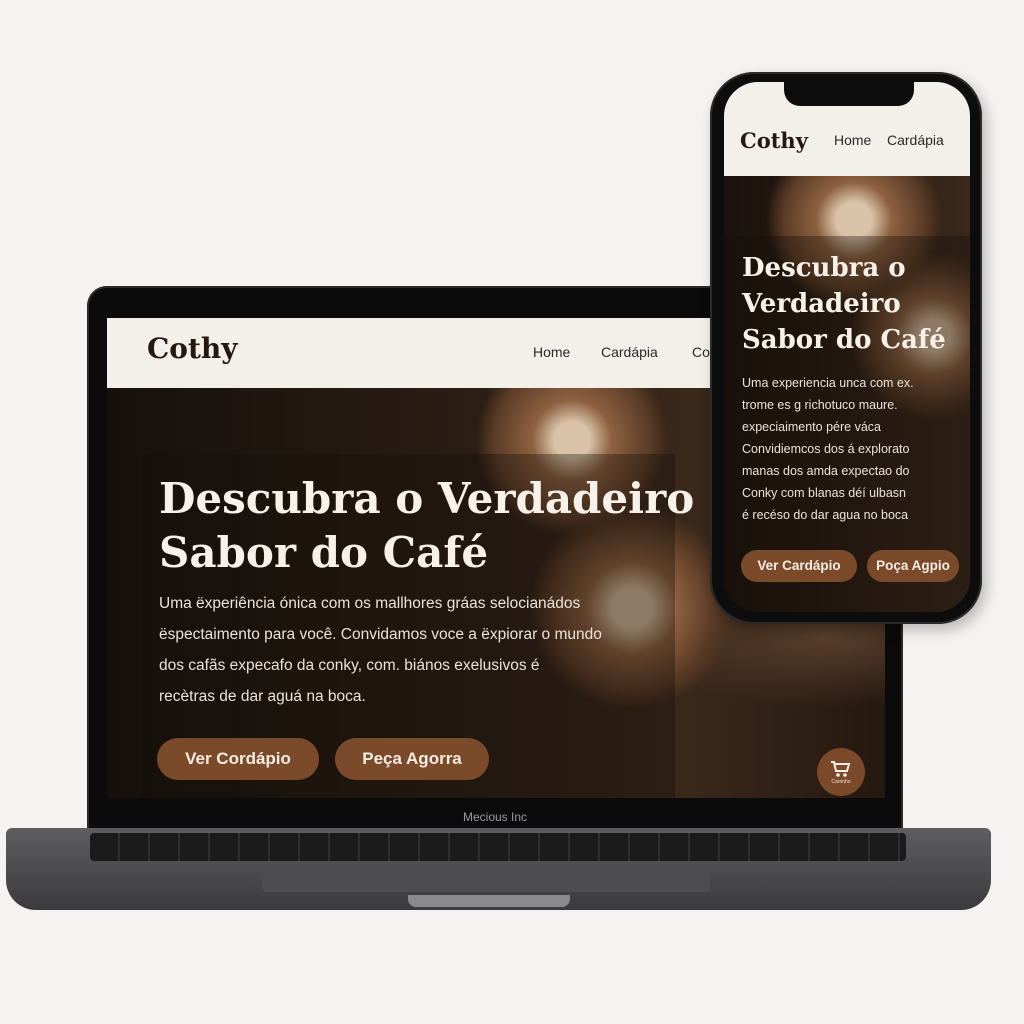  What do you see at coordinates (701, 352) in the screenshot?
I see `nav-contato: Co` at bounding box center [701, 352].